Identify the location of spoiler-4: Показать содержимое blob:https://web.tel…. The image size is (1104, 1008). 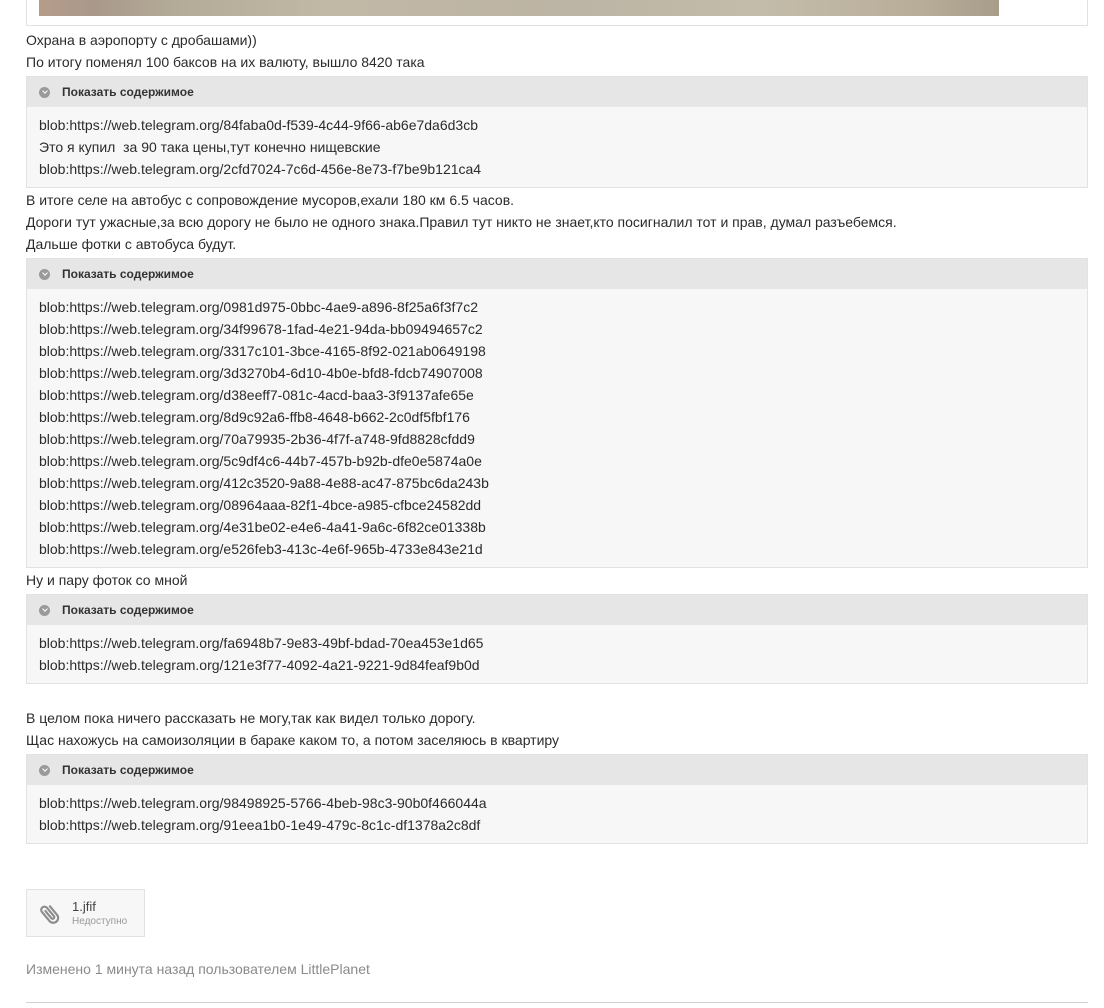
(557, 799).